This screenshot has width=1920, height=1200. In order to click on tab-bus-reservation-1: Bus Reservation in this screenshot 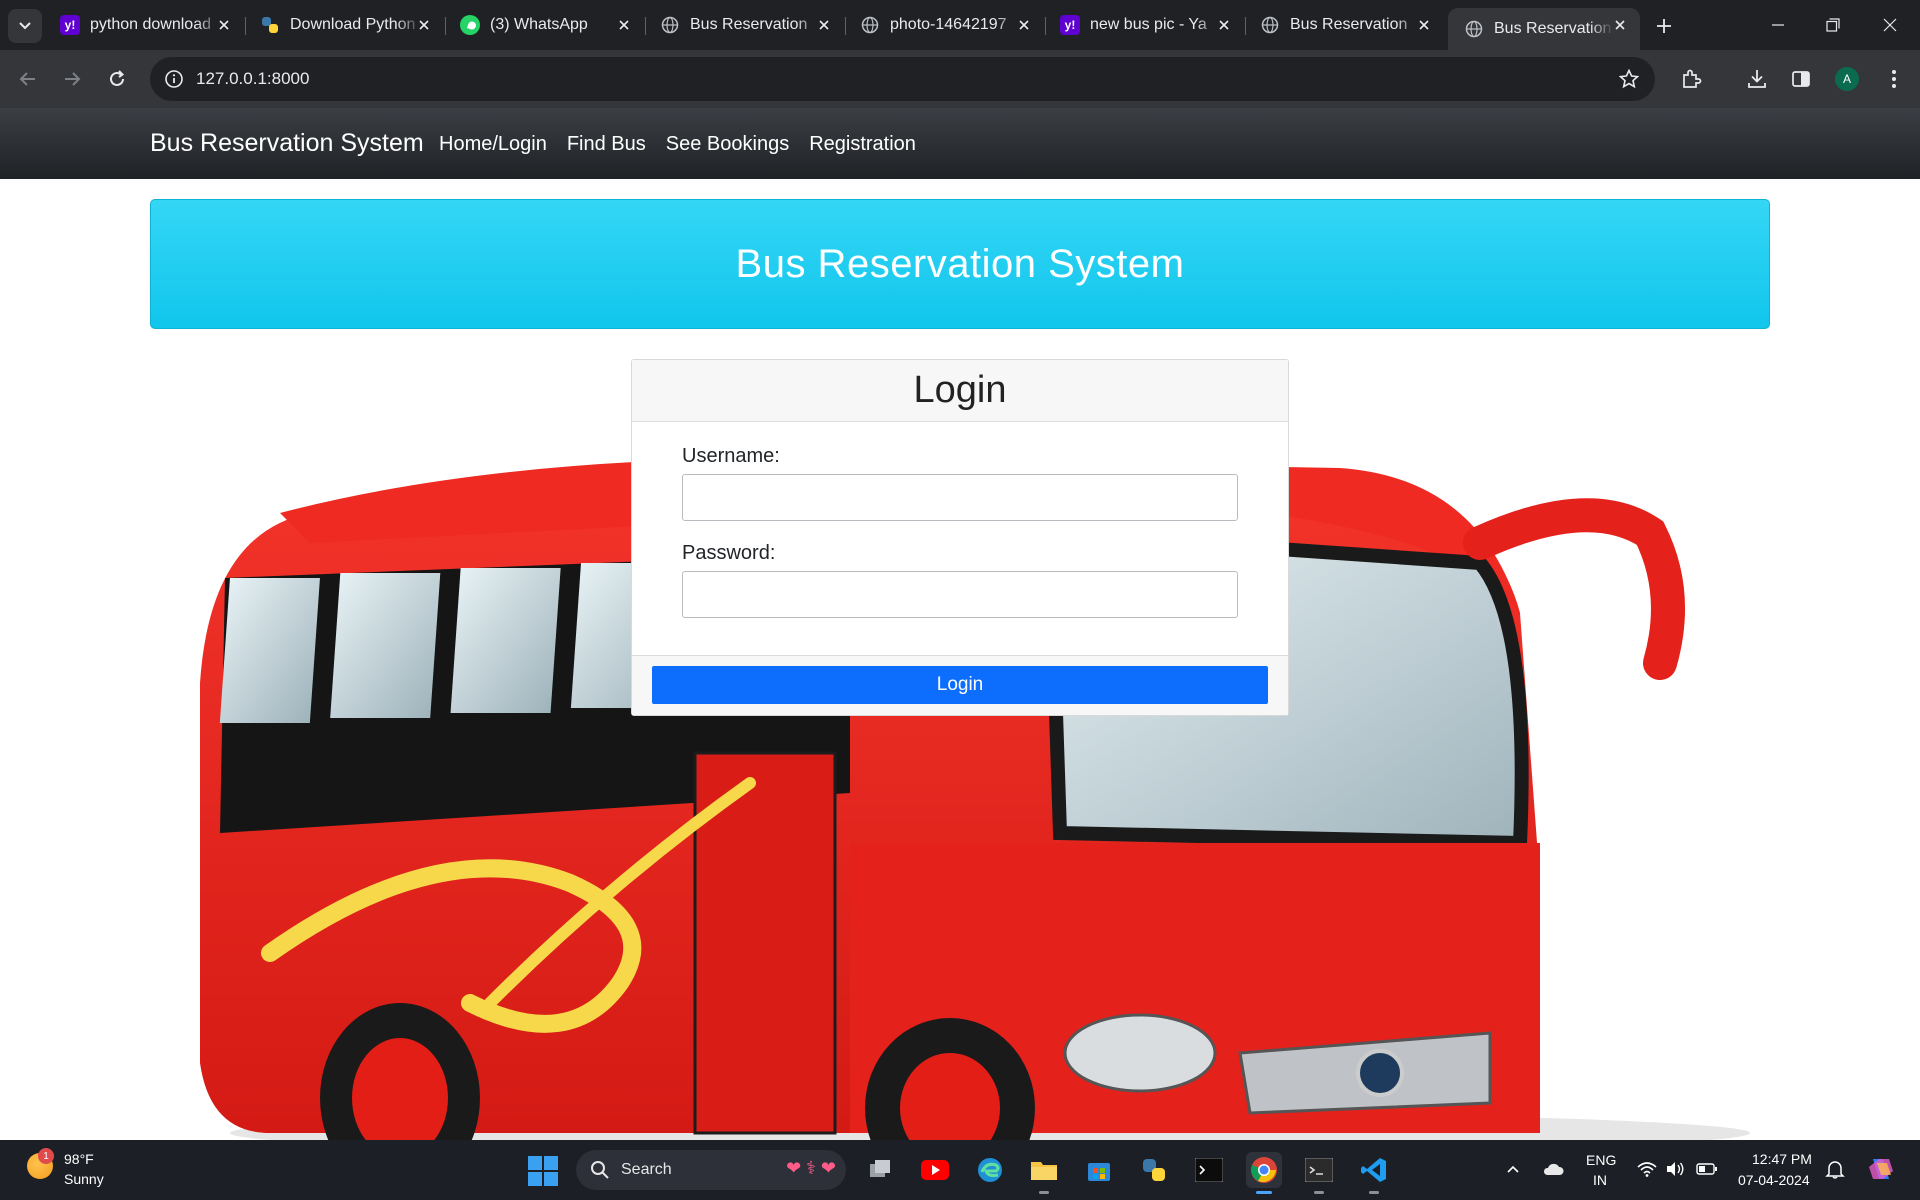, I will do `click(744, 25)`.